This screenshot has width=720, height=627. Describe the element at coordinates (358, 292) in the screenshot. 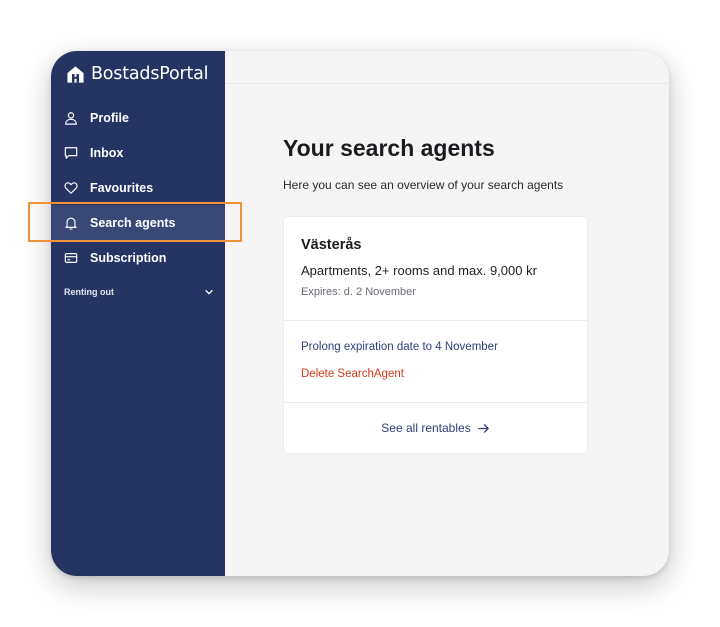

I see `agent-expiry: Expires: d. 2 November` at that location.